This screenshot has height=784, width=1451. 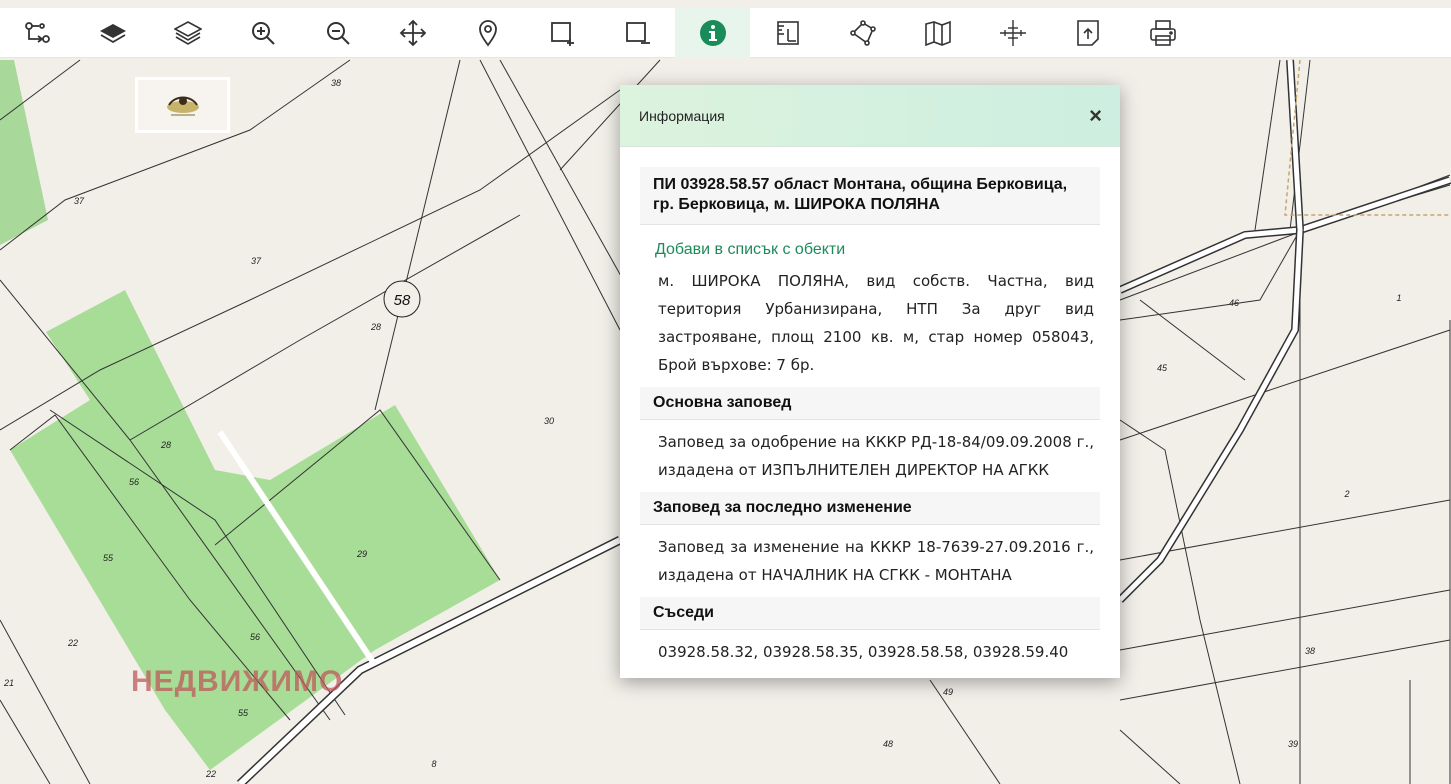 What do you see at coordinates (1162, 368) in the screenshot?
I see `parcel-number-label: 45` at bounding box center [1162, 368].